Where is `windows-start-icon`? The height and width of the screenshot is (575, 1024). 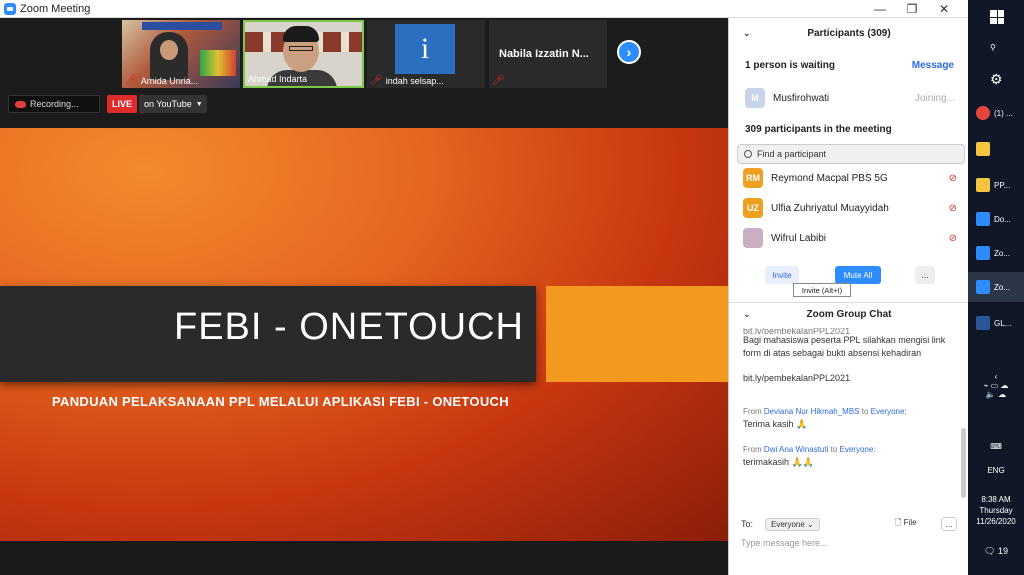 windows-start-icon is located at coordinates (997, 17).